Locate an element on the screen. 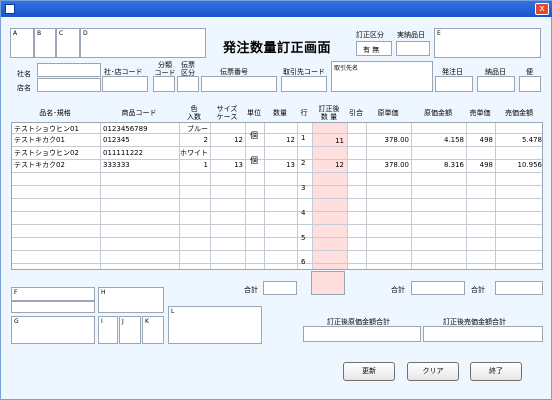  corrected-cost-total-field is located at coordinates (362, 334).